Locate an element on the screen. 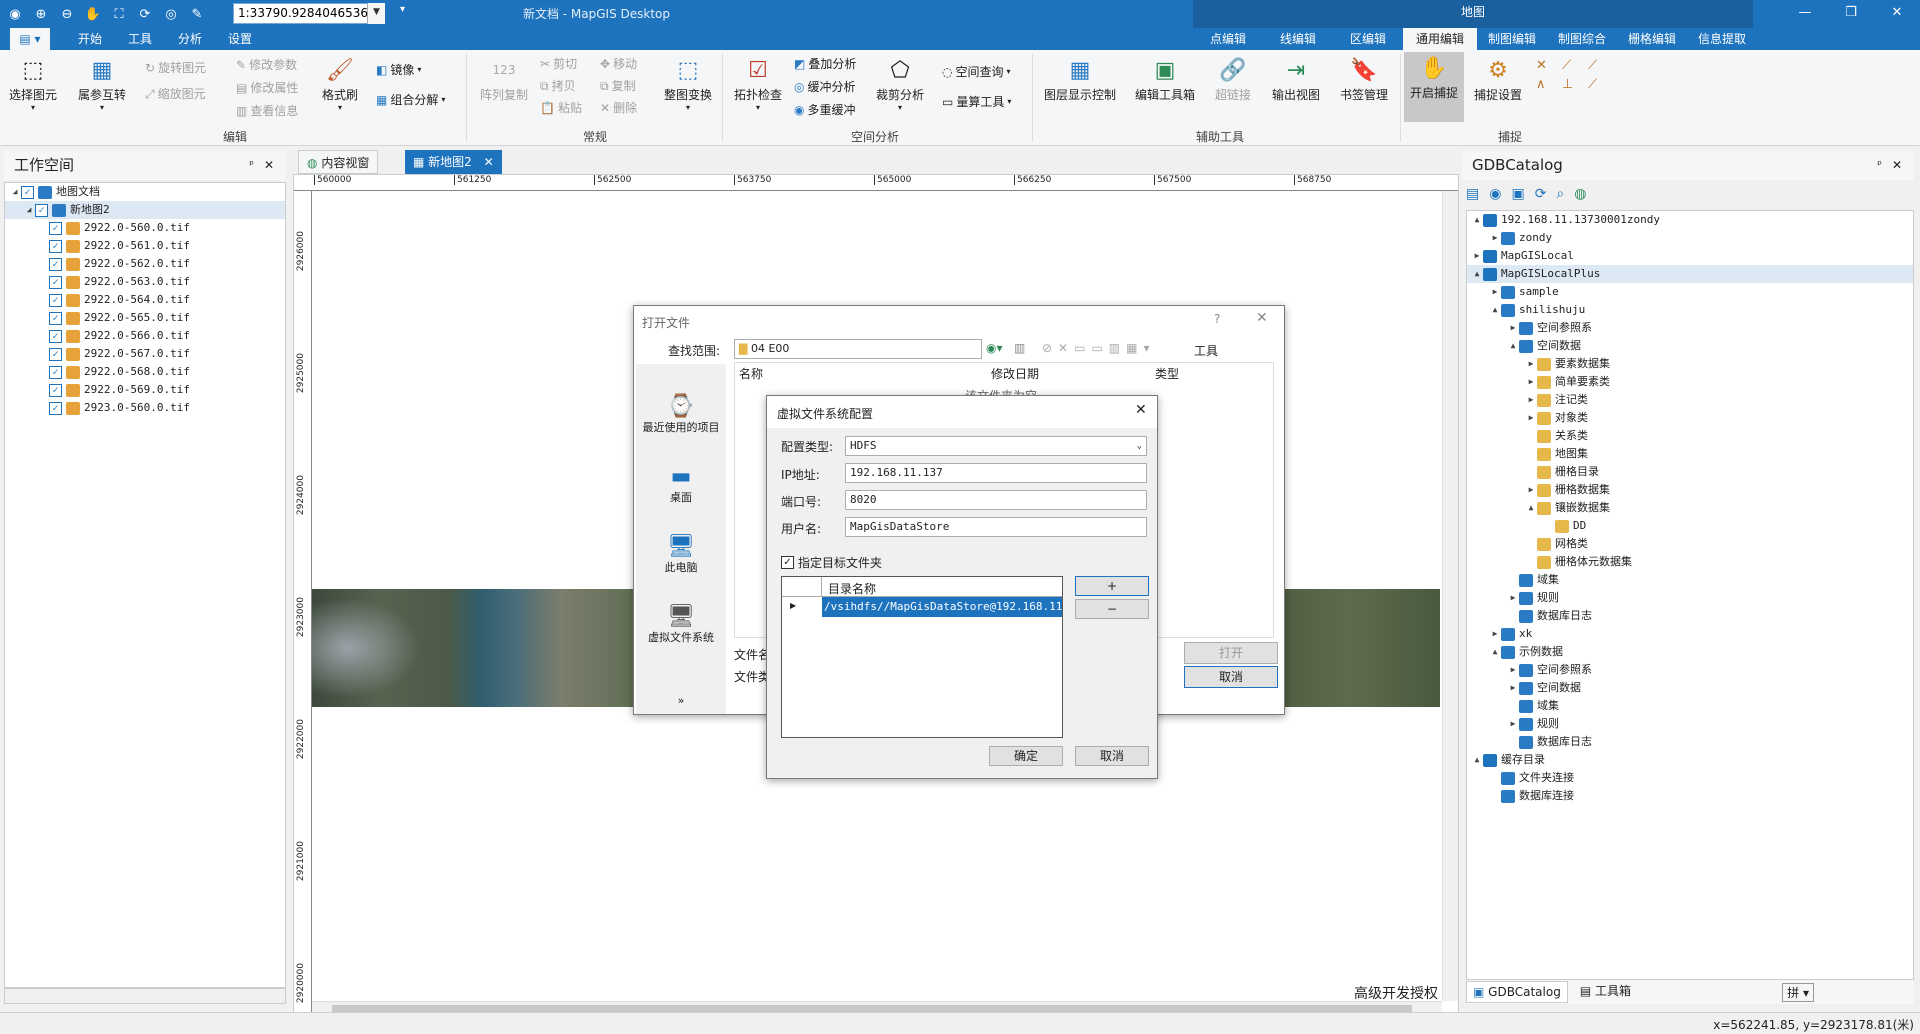 Image resolution: width=1920 pixels, height=1034 pixels. tab-gdbcatalog: ▣ GDBCatalog is located at coordinates (1517, 992).